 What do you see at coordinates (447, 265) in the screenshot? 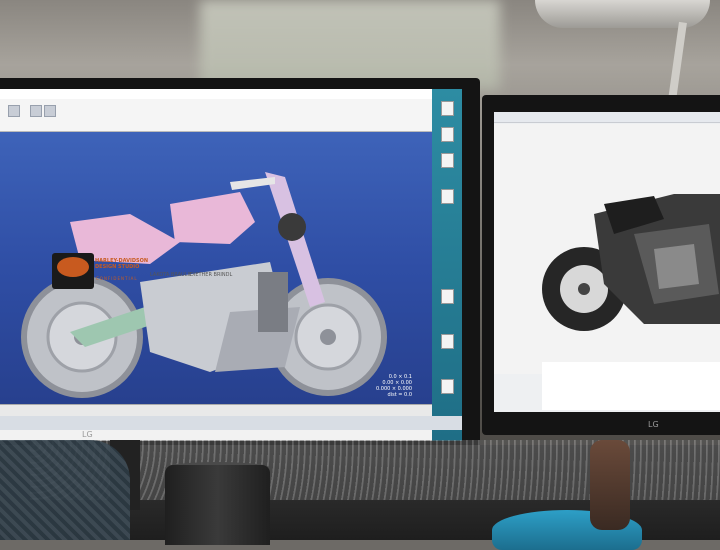
I see `desktop-icon-strip` at bounding box center [447, 265].